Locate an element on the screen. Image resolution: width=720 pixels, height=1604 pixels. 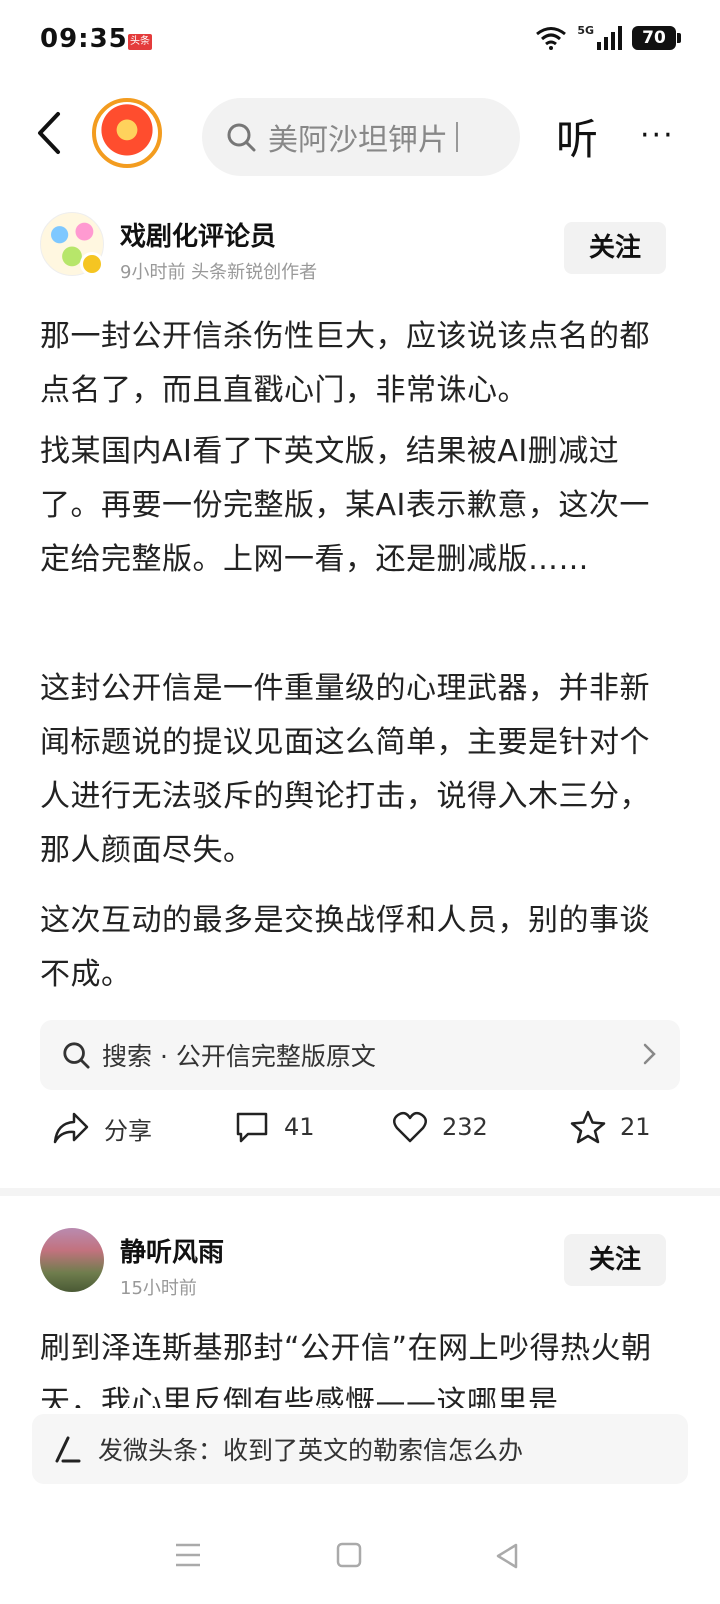
related-search-link: 搜索 · 公开信完整版原文 is located at coordinates (360, 1055).